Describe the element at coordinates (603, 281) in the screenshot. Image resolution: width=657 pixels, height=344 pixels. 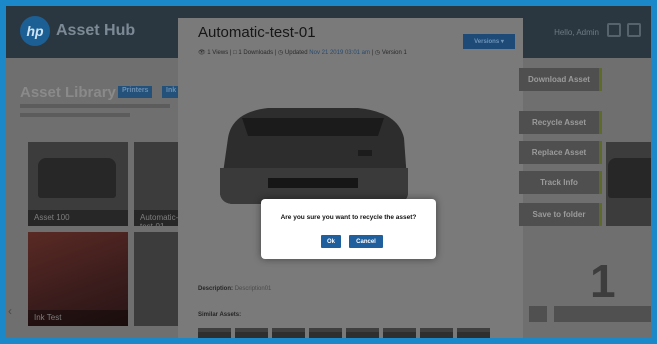
I see `page-counter-graphic: 1` at that location.